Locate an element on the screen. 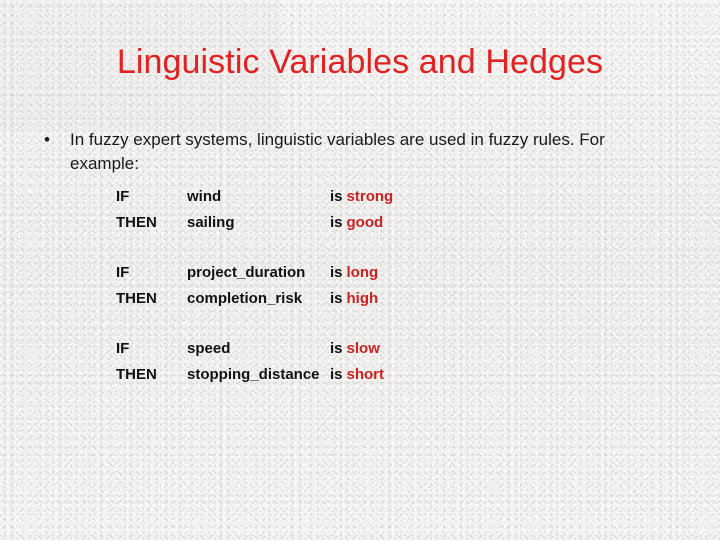 The width and height of the screenshot is (720, 540). rule-variable: wind is located at coordinates (204, 196).